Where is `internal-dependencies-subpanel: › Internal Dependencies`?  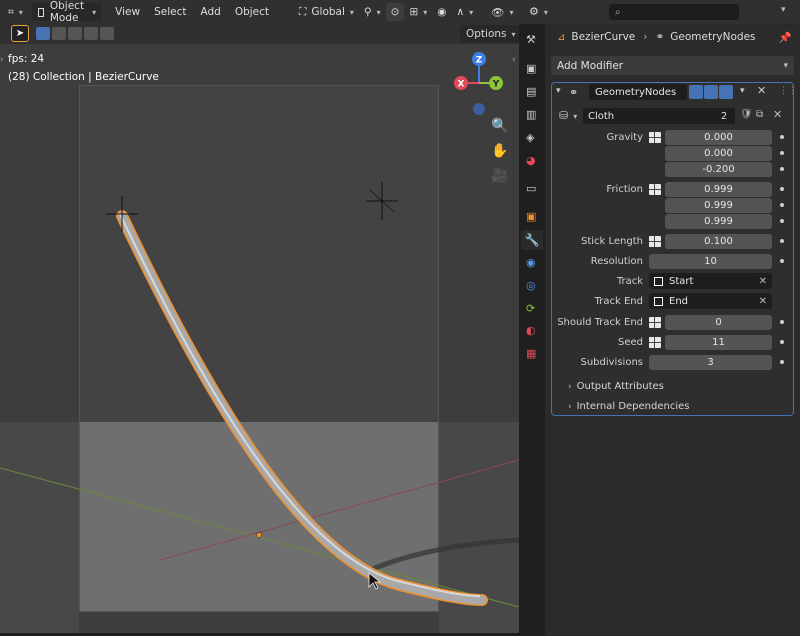 internal-dependencies-subpanel: › Internal Dependencies is located at coordinates (629, 406).